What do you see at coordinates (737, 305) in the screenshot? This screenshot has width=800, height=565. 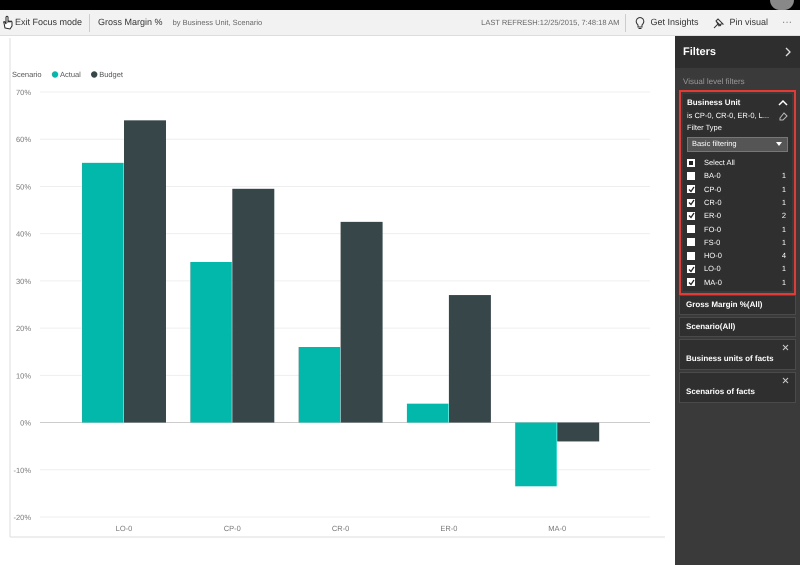 I see `filter-card: Gross Margin %(All)` at bounding box center [737, 305].